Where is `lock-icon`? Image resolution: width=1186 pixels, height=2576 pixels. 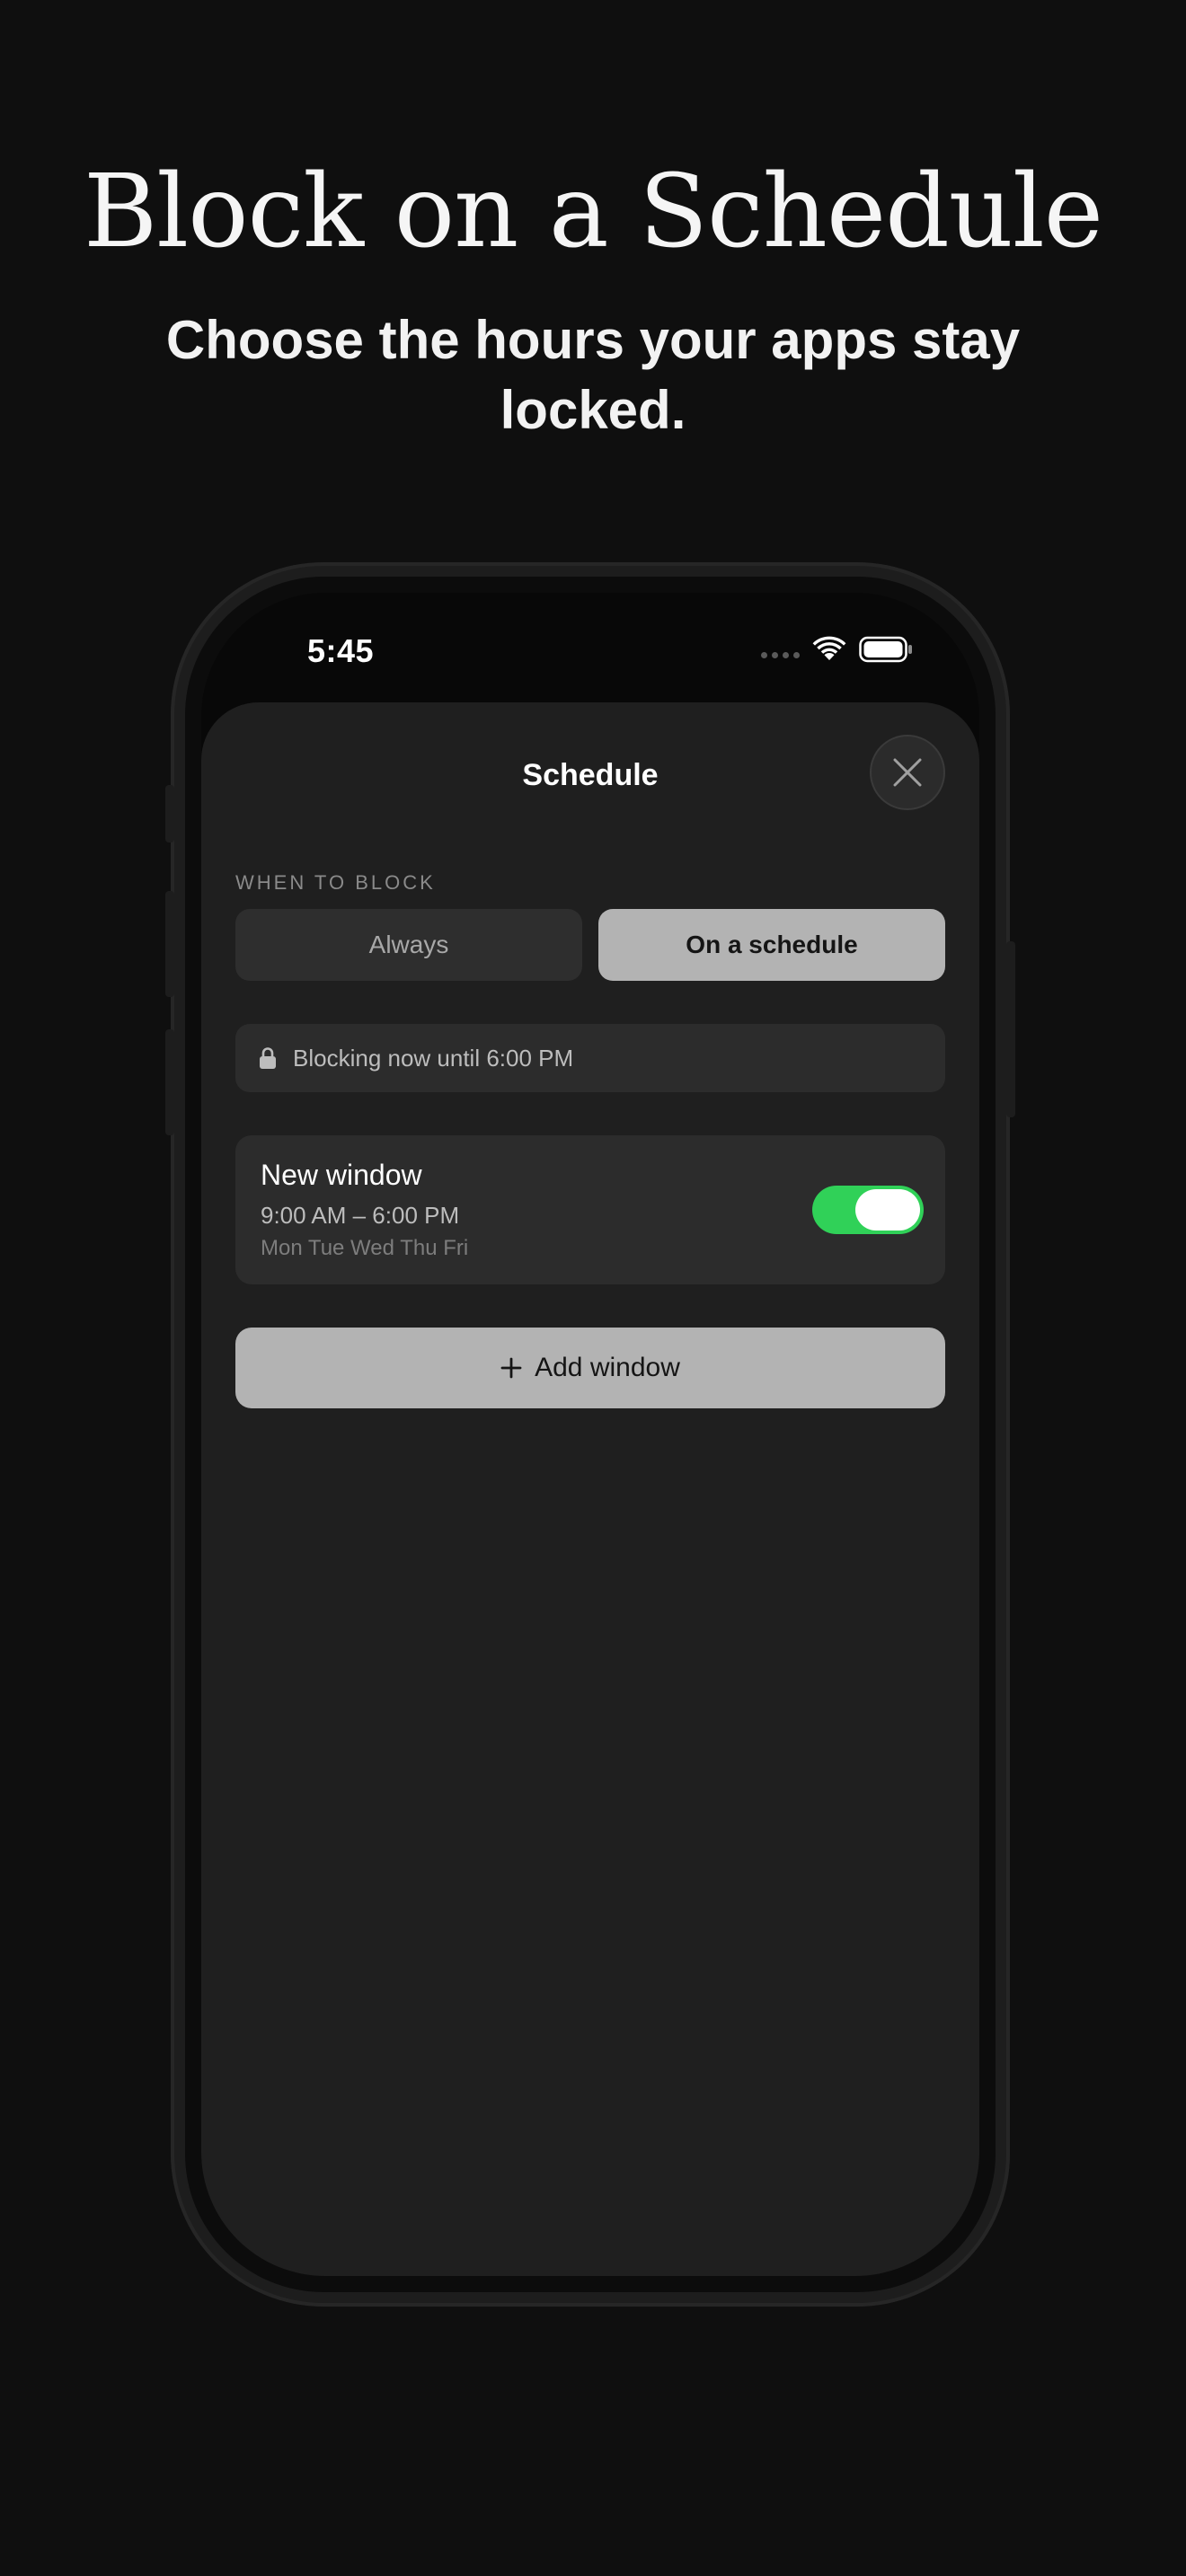 lock-icon is located at coordinates (268, 1058).